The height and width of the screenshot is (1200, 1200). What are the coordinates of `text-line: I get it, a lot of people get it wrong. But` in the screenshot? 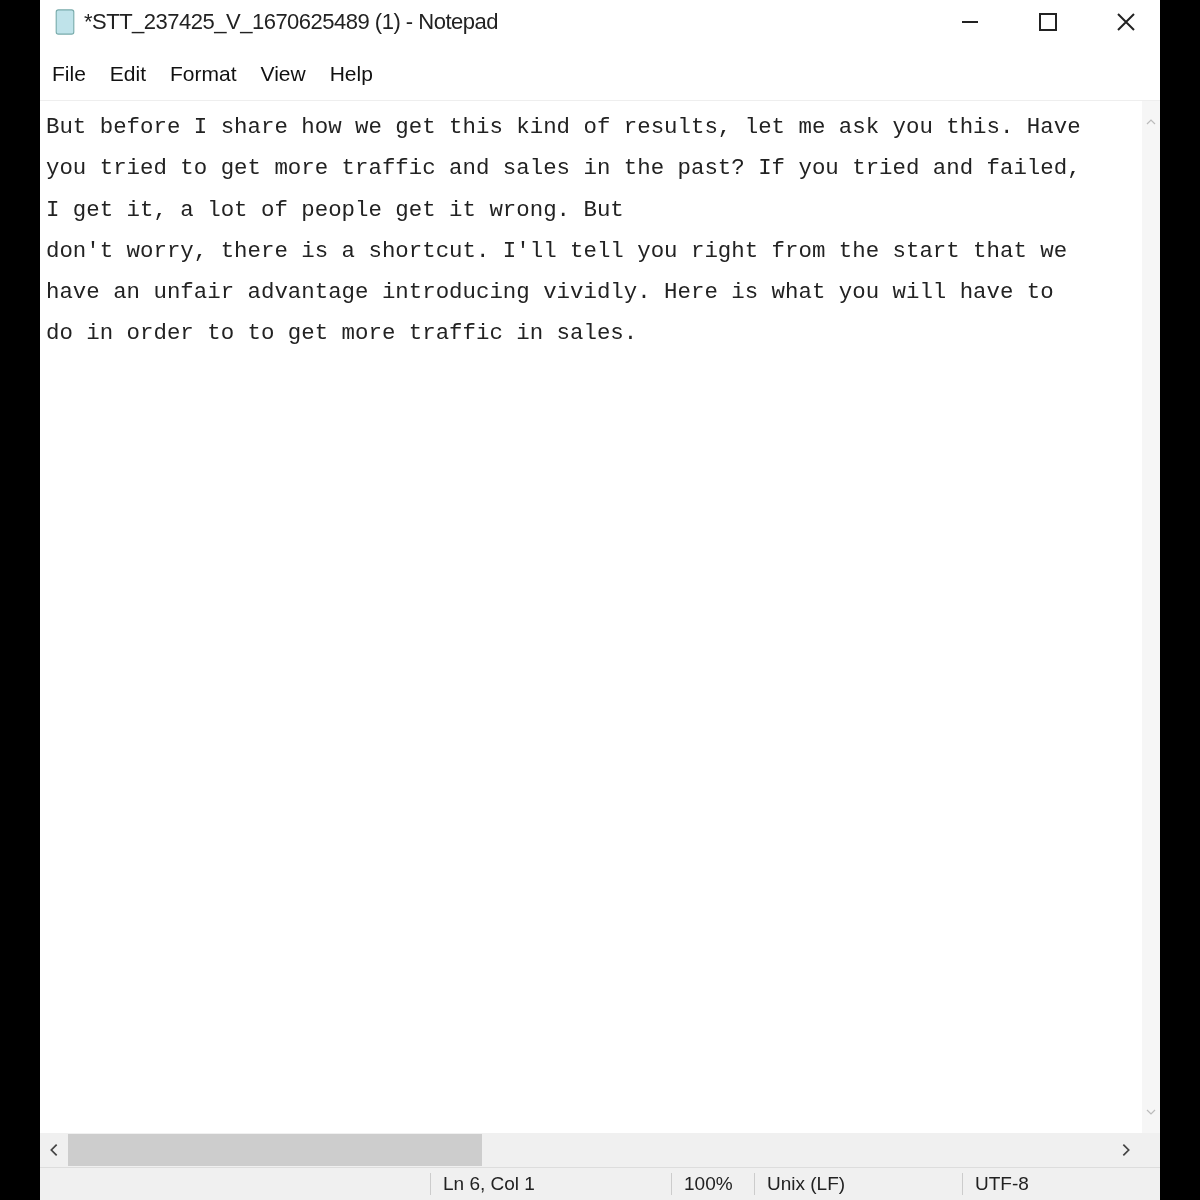 It's located at (335, 210).